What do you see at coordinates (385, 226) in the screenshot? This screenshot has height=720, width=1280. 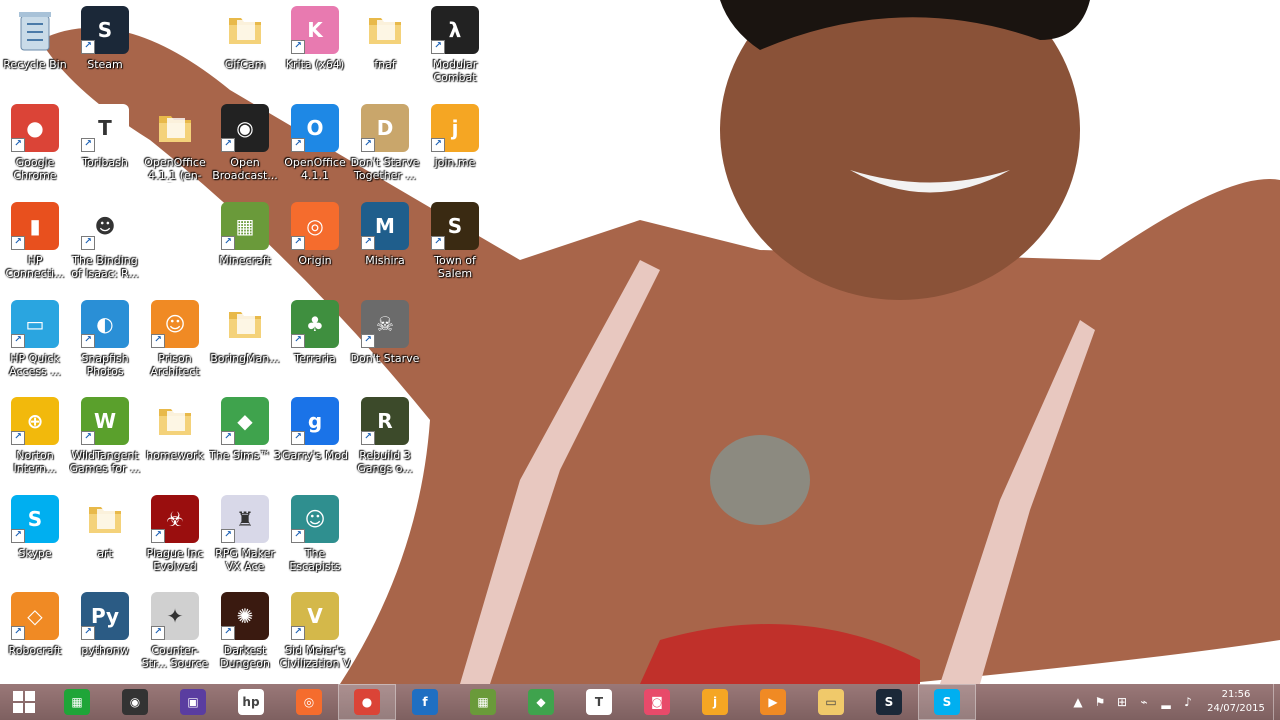 I see `mishira-icon: M ↗` at bounding box center [385, 226].